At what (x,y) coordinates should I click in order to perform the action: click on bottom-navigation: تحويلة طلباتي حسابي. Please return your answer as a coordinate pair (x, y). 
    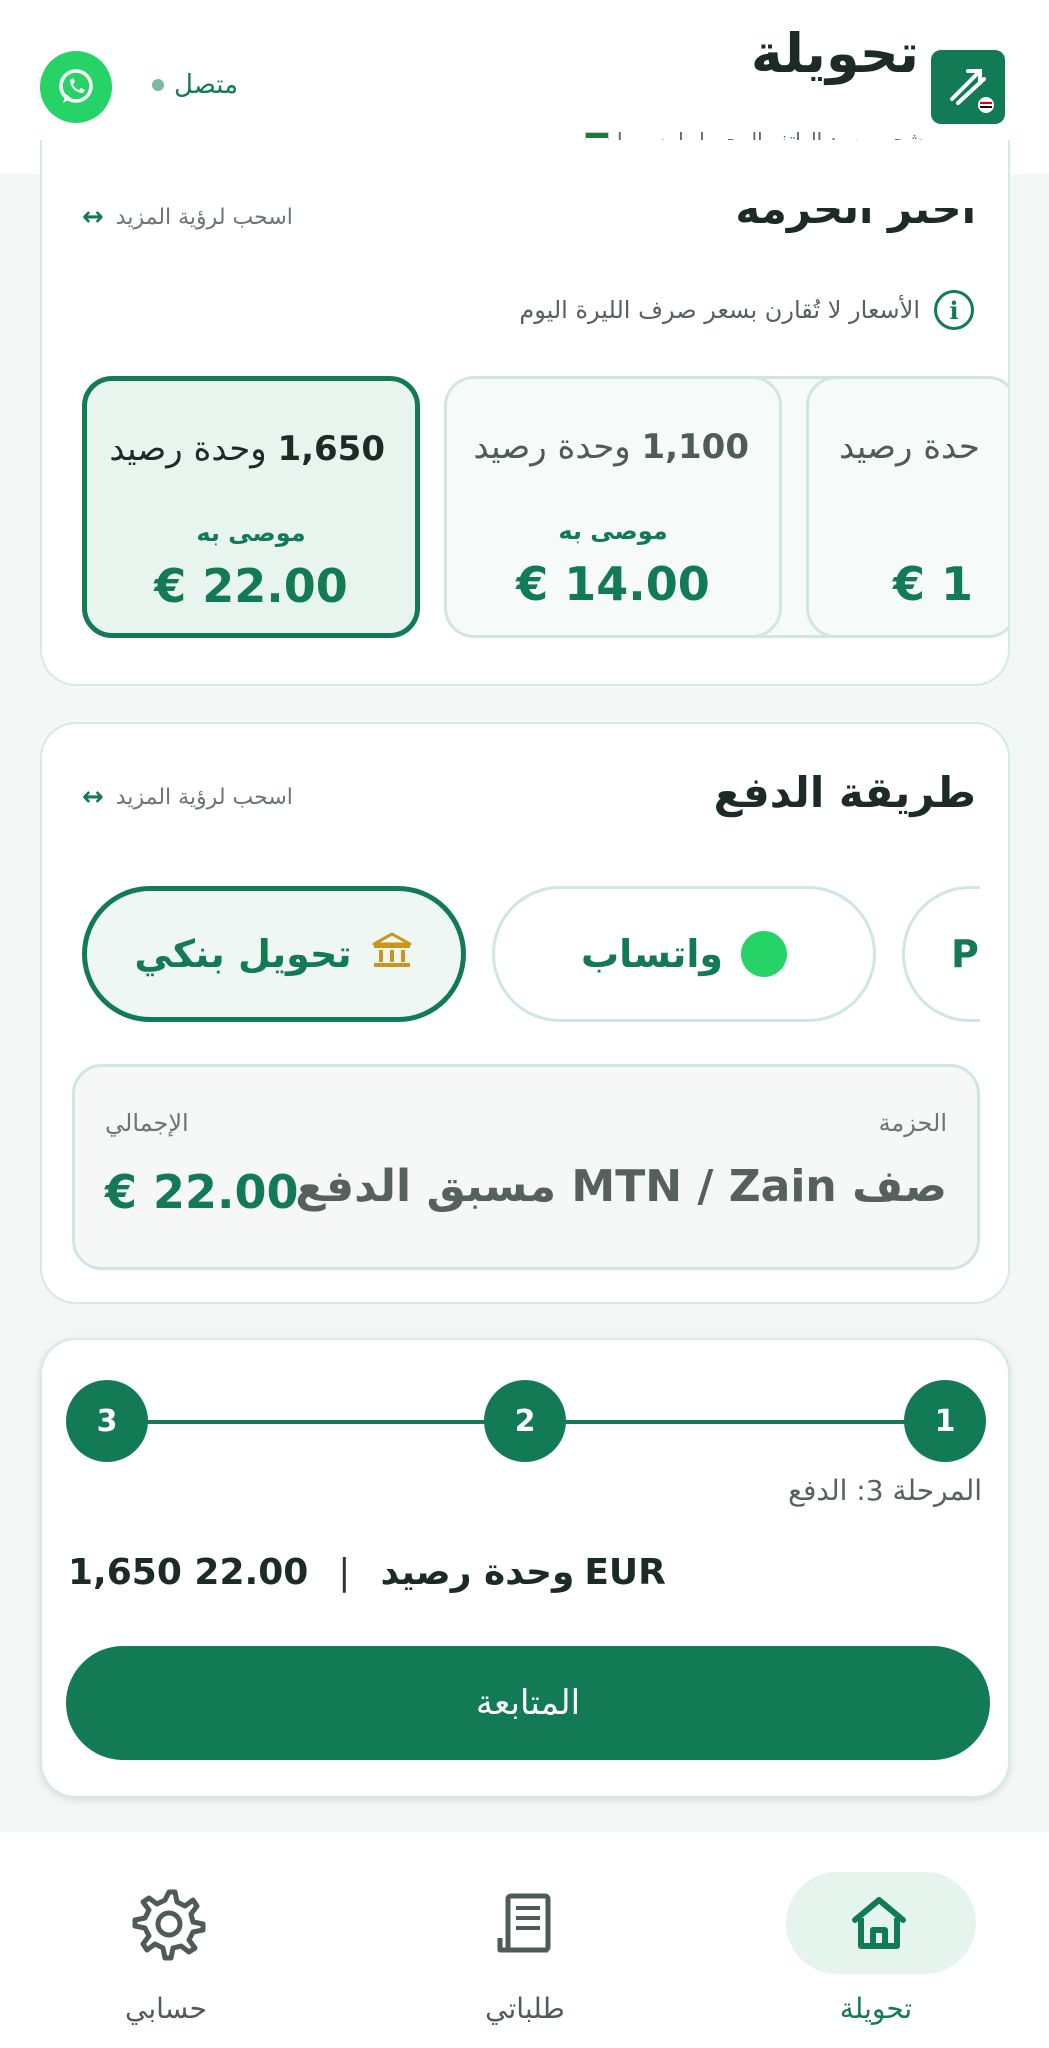
    Looking at the image, I should click on (524, 1940).